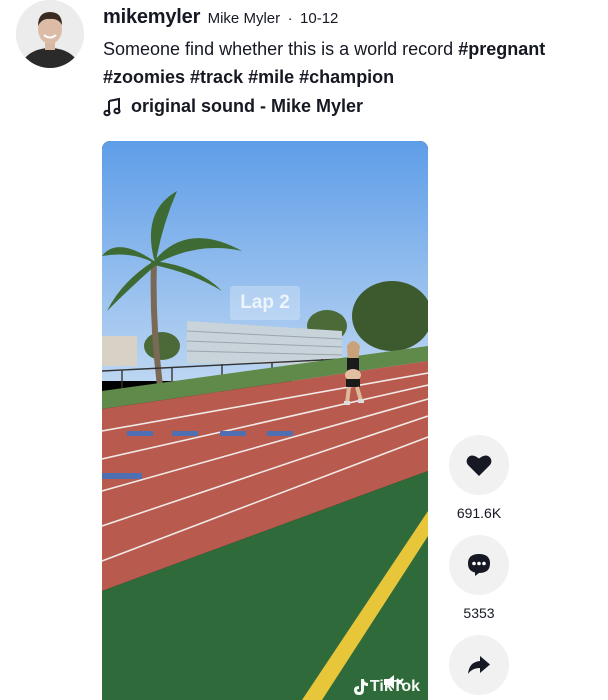  I want to click on share-icon, so click(479, 665).